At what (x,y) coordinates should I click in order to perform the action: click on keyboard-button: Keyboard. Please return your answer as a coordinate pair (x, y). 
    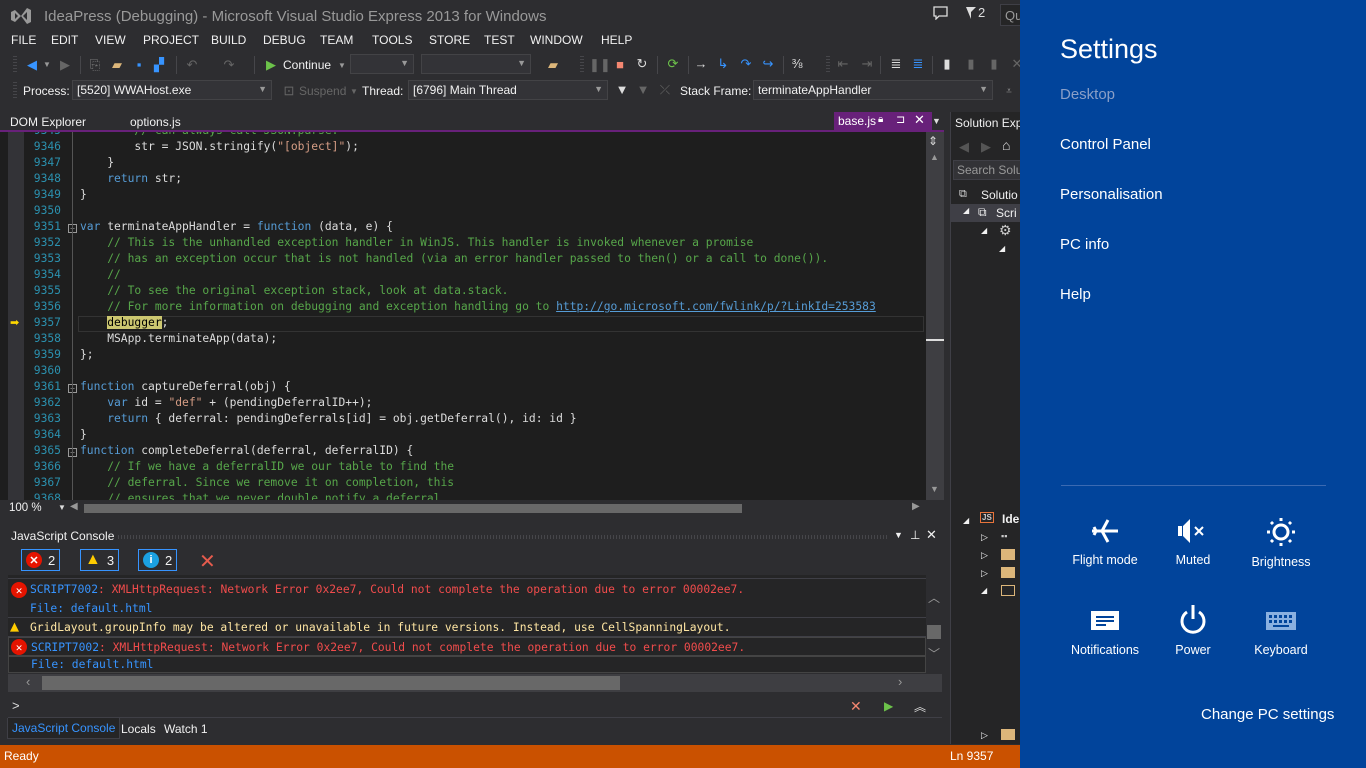
    Looking at the image, I should click on (1281, 632).